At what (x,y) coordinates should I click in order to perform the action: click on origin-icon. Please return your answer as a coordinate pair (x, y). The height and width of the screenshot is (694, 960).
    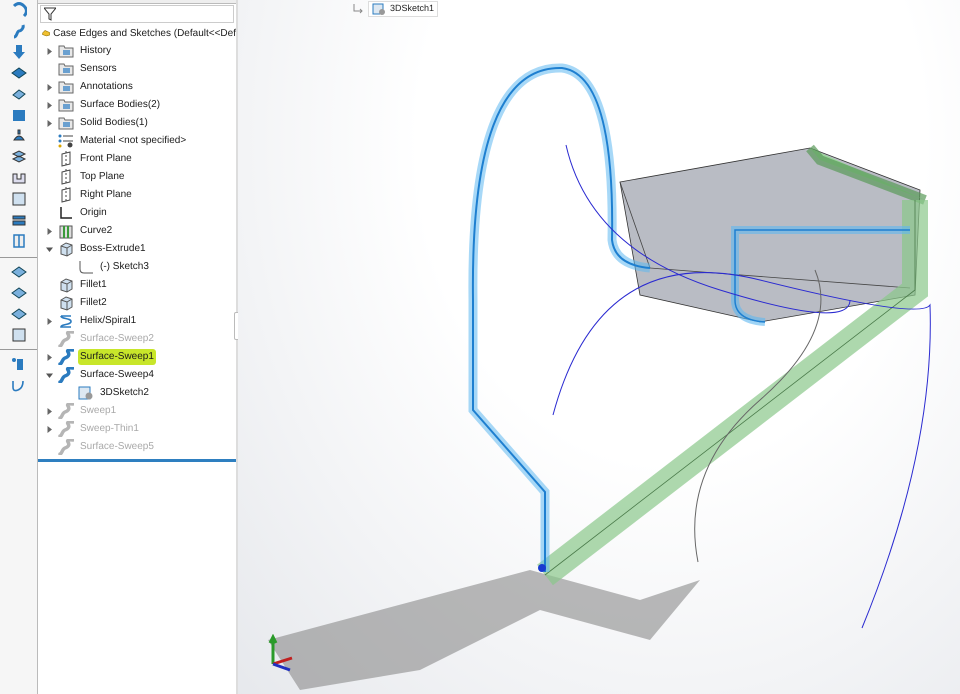
    Looking at the image, I should click on (66, 213).